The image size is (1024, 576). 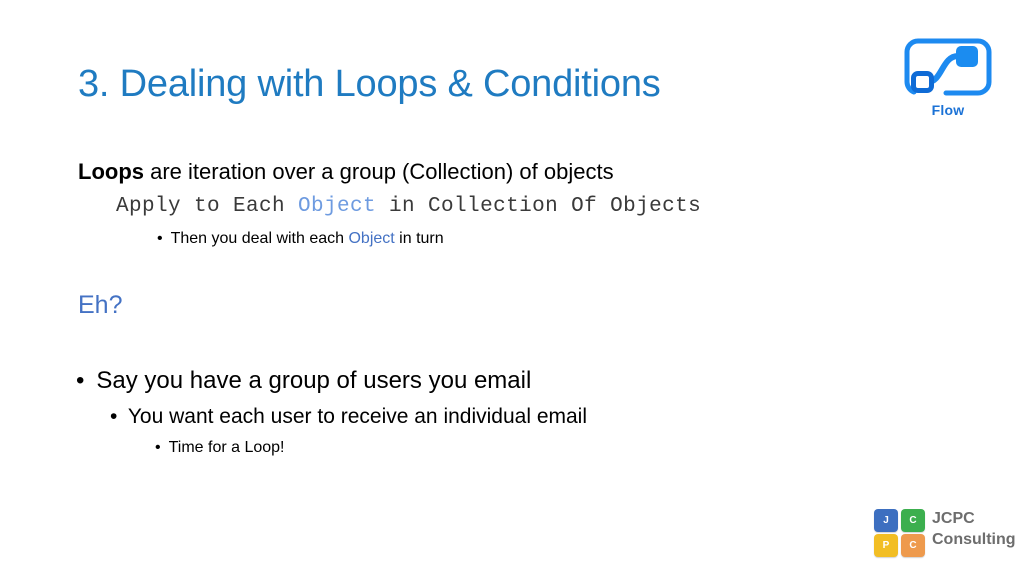 I want to click on jcpc-wordmark-top: JCPC, so click(x=953, y=518).